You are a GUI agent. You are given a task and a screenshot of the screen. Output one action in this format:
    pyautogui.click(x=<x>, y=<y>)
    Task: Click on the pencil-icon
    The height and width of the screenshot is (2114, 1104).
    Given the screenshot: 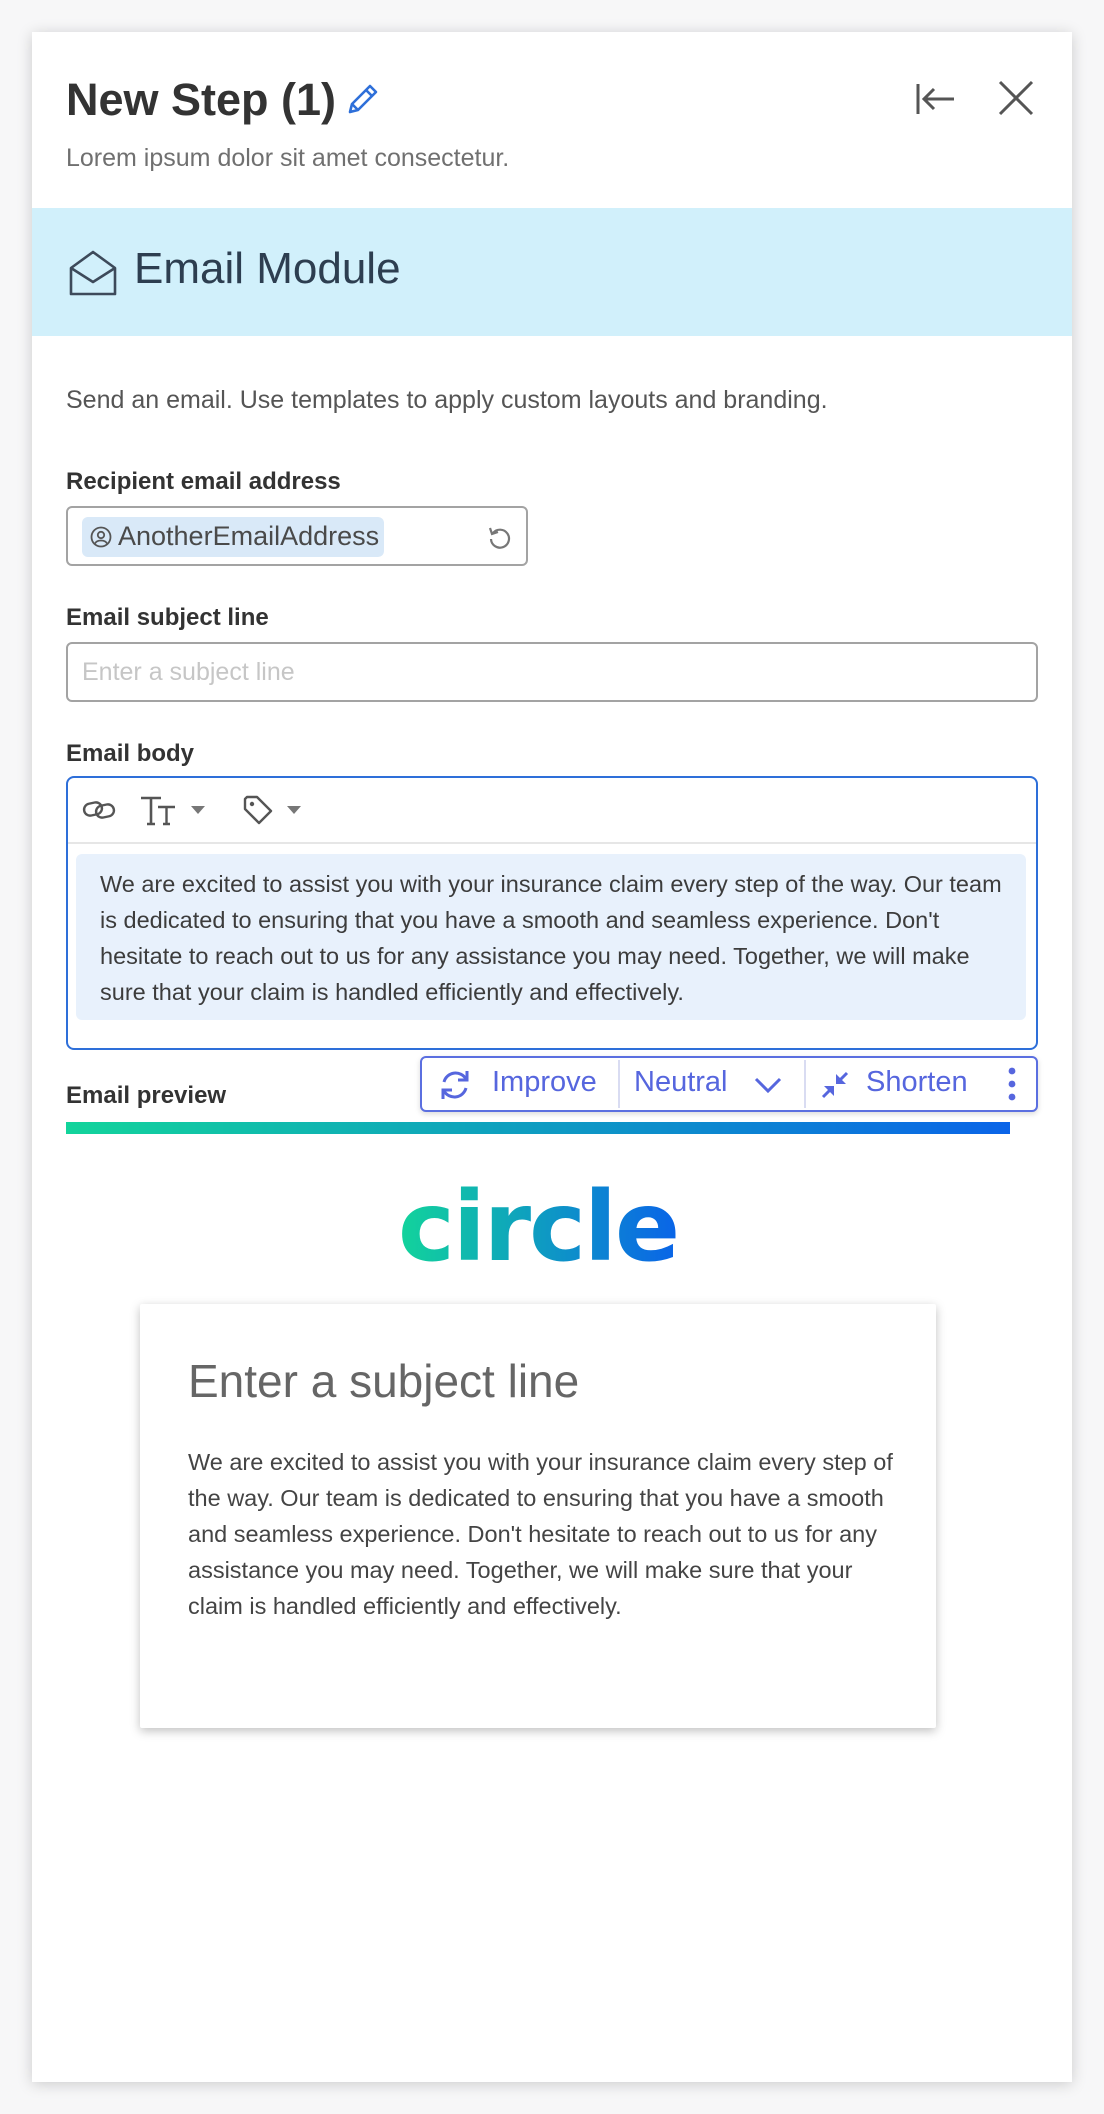 What is the action you would take?
    pyautogui.click(x=363, y=99)
    